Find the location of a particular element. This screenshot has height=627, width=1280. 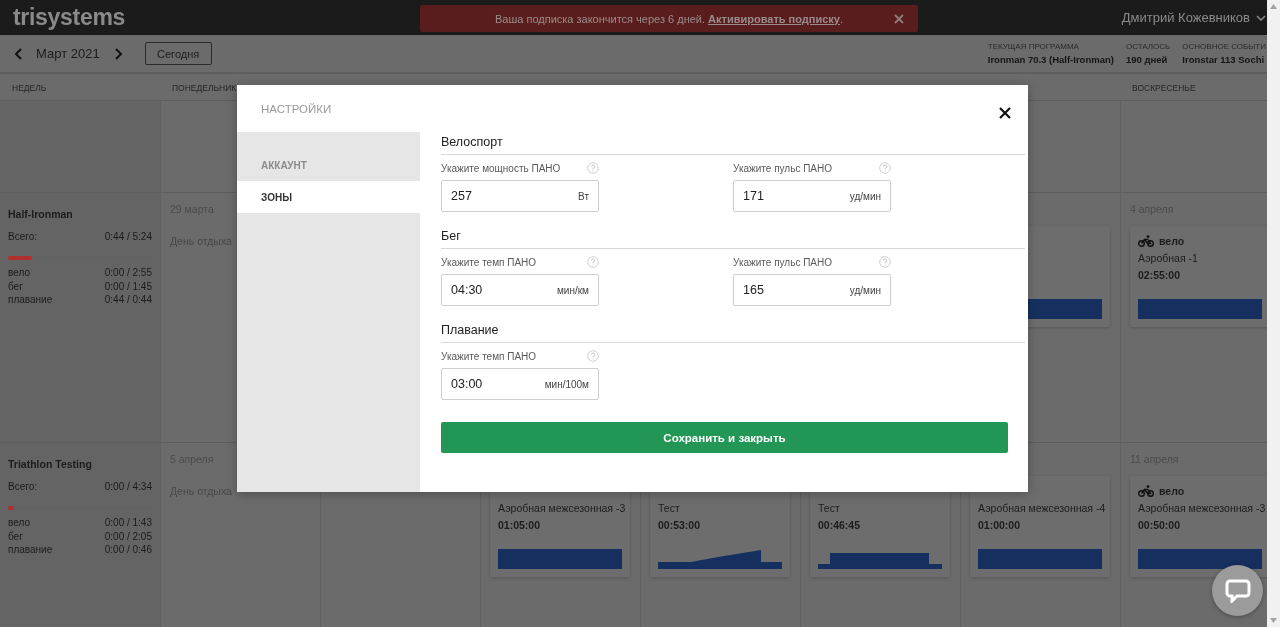

user-name: Дмитрий Кожевников is located at coordinates (1185, 17).